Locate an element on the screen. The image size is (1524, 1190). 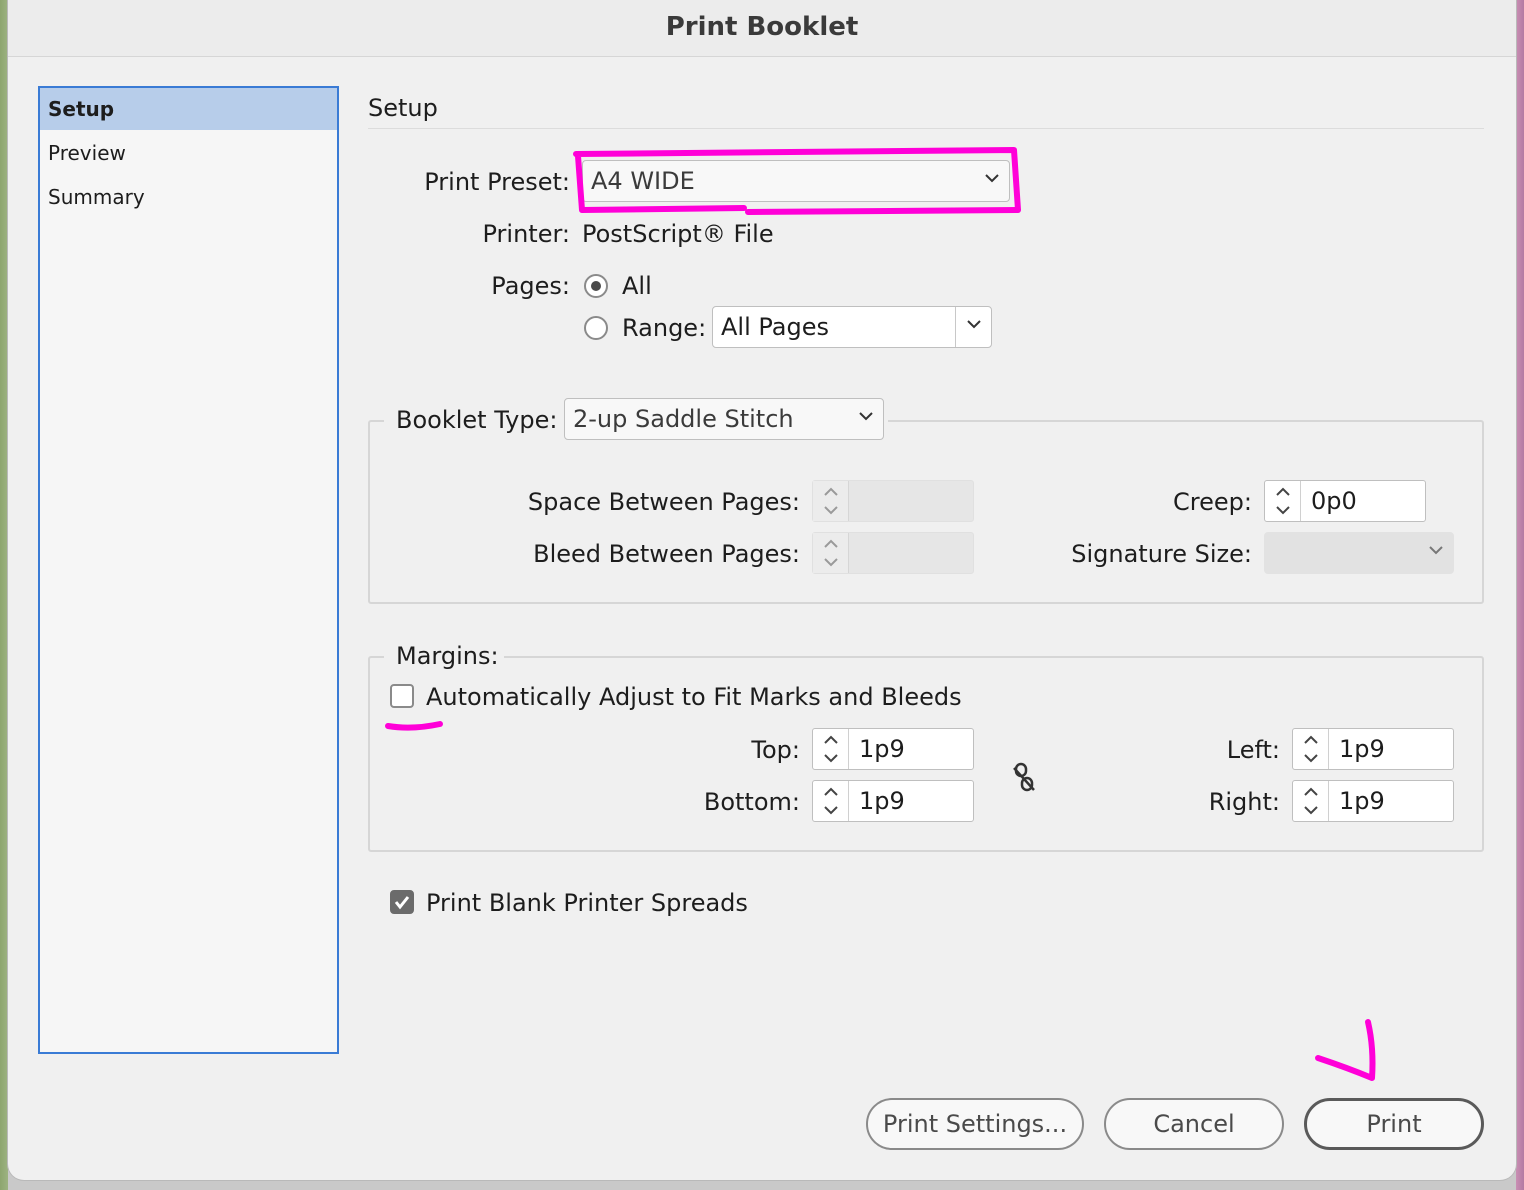
left-margin-value: 1p9 is located at coordinates (1362, 749).